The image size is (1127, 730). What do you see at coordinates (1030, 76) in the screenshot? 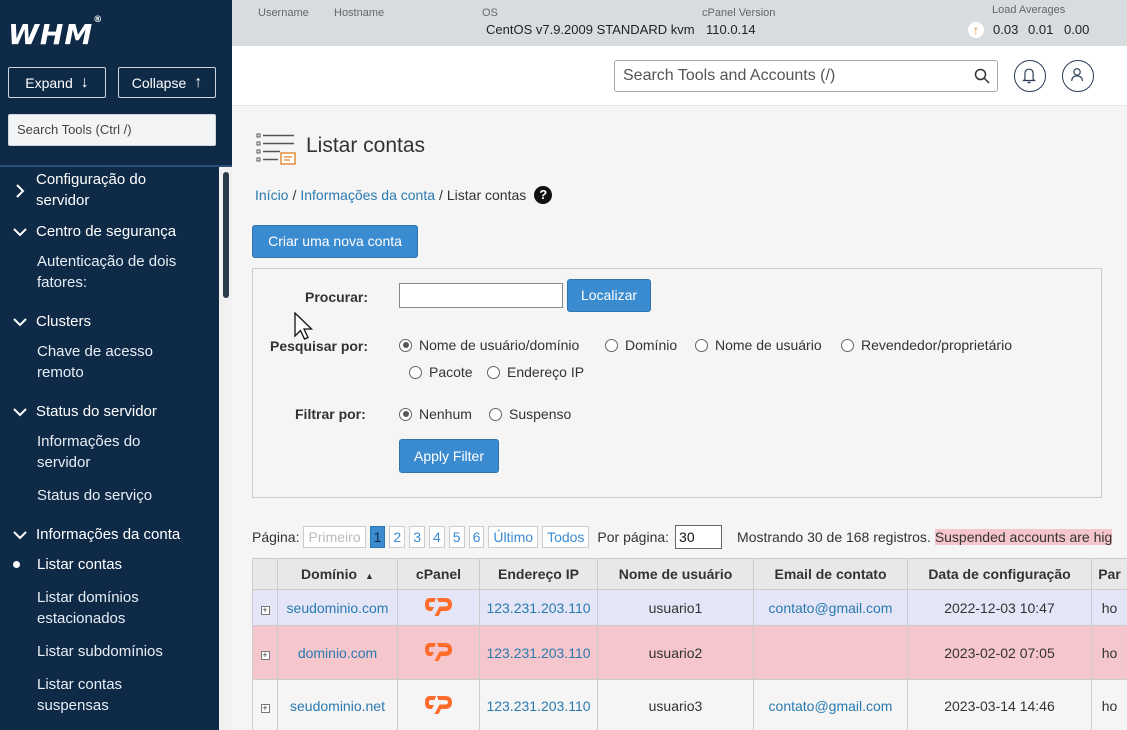
I see `notifications-button` at bounding box center [1030, 76].